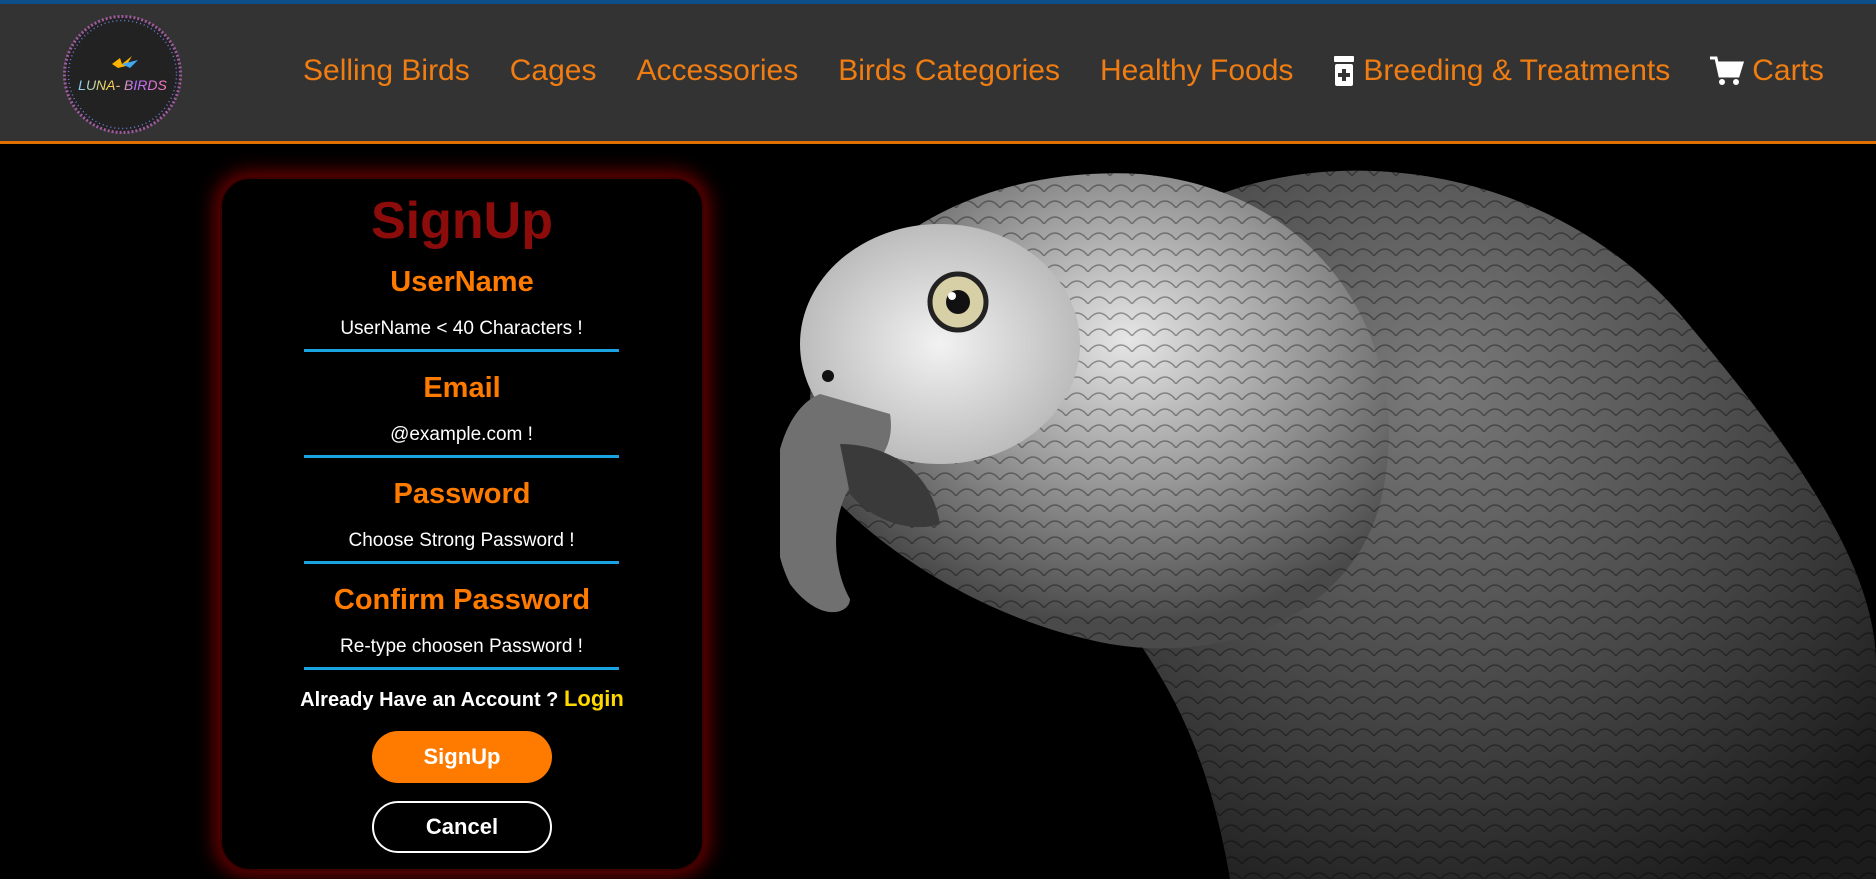  I want to click on username-label: UserName, so click(462, 282).